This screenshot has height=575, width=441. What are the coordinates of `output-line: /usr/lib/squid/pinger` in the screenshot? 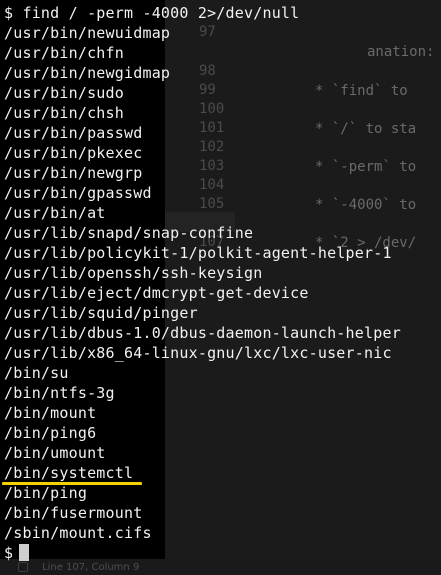 It's located at (101, 313).